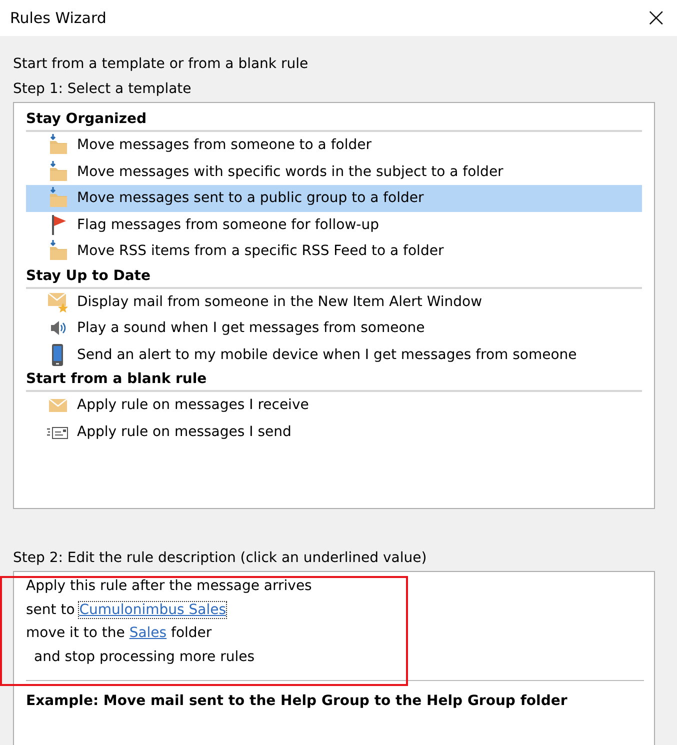 The image size is (677, 745). I want to click on template-item: Move messages from someone to a folder, so click(334, 145).